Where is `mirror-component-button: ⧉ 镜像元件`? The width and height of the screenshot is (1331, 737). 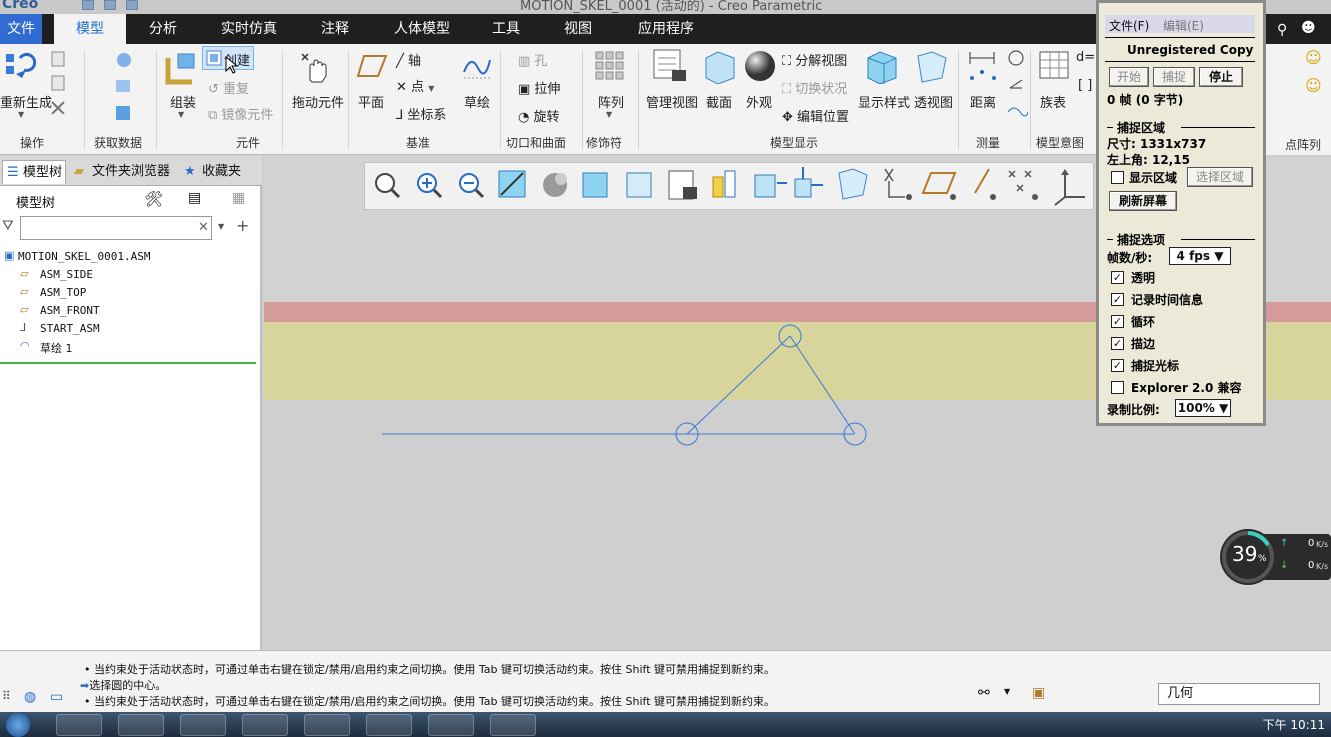 mirror-component-button: ⧉ 镜像元件 is located at coordinates (240, 113).